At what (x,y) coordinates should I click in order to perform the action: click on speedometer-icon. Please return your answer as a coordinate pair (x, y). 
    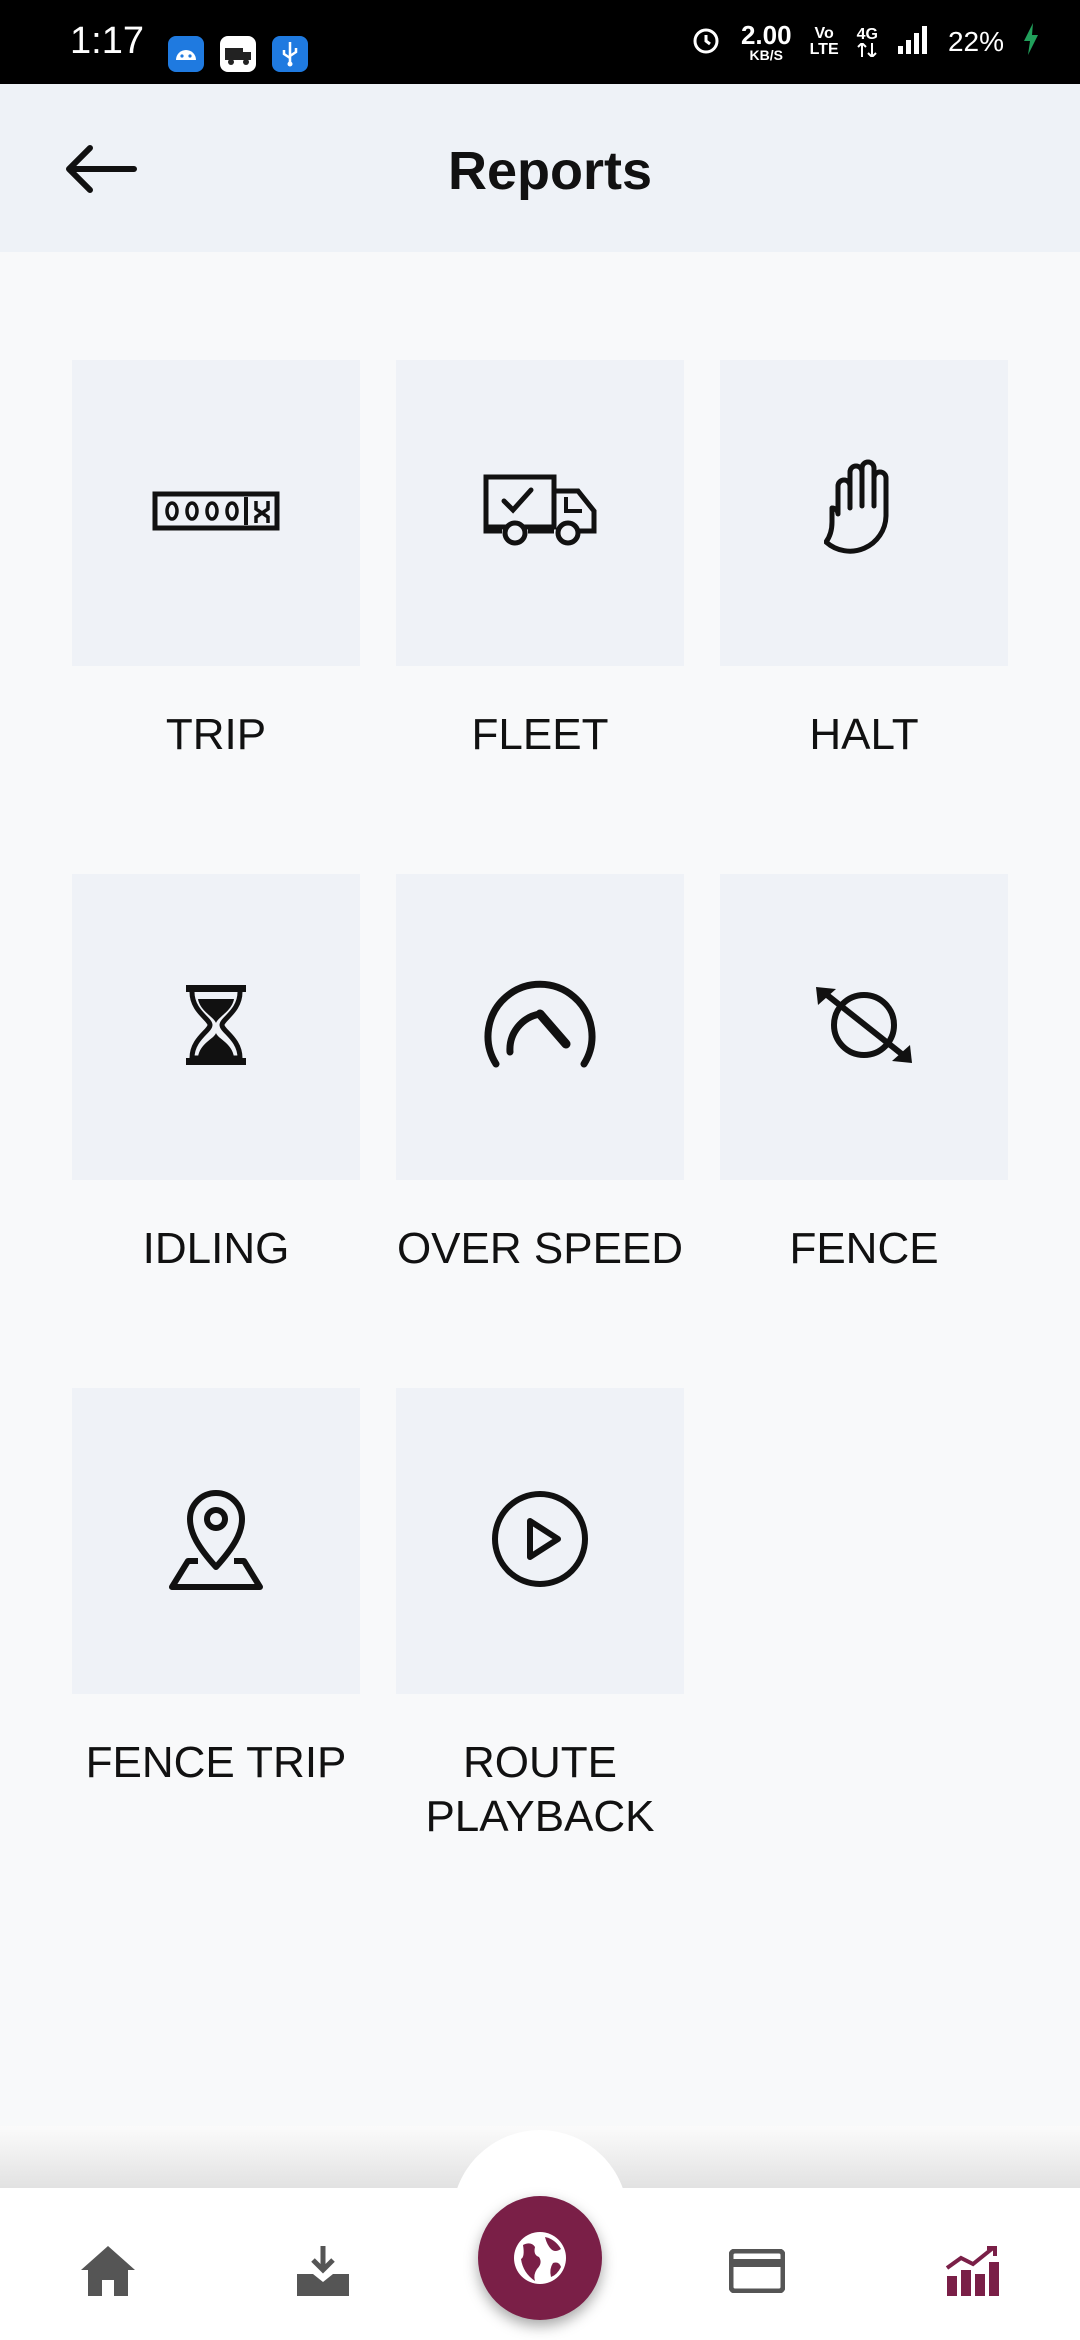
    Looking at the image, I should click on (540, 1027).